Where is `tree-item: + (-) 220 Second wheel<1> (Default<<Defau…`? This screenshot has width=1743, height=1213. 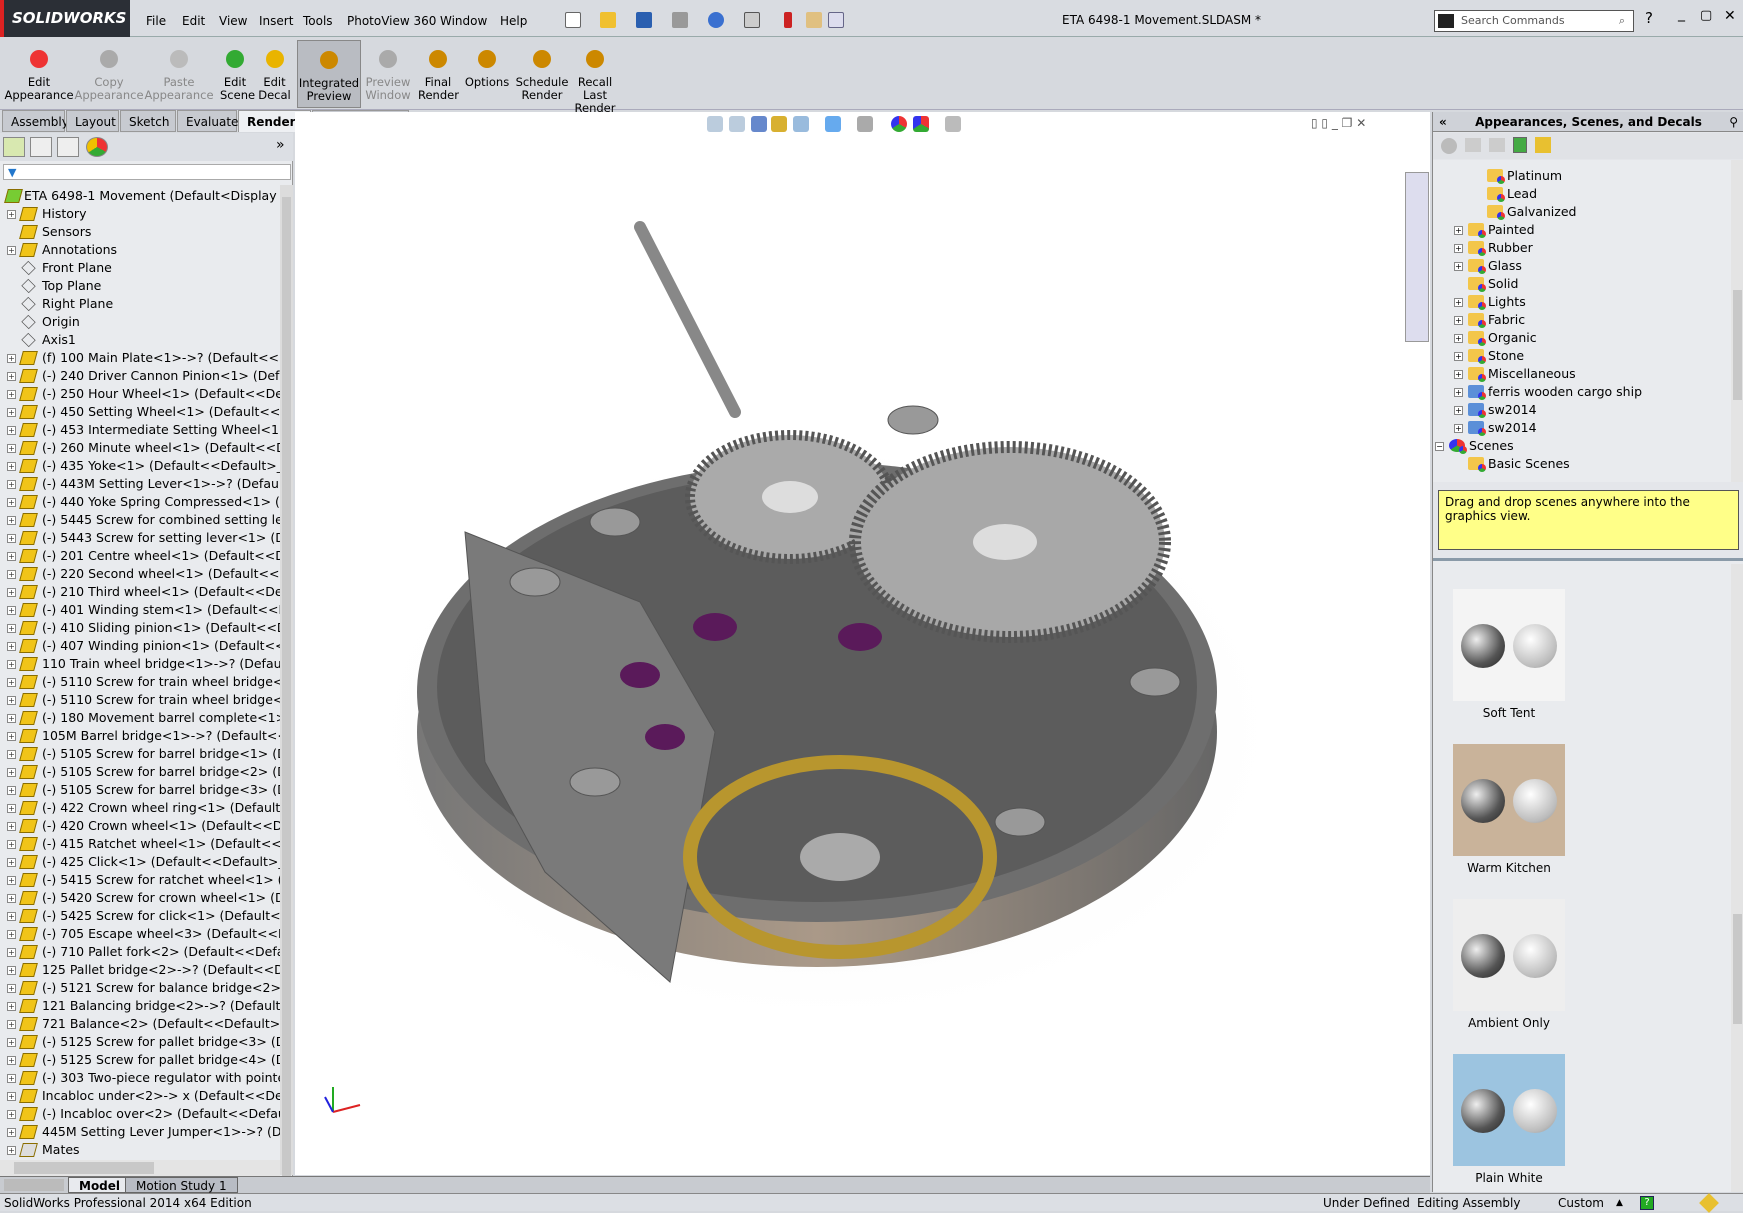
tree-item: + (-) 220 Second wheel<1> (Default<<Defau… is located at coordinates (140, 574).